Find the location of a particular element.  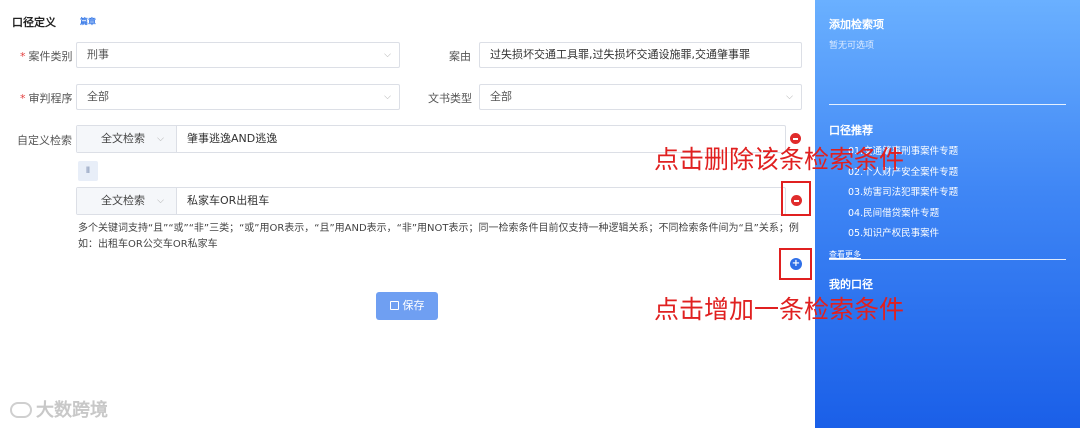

watermark: 大数跨境 is located at coordinates (59, 409).